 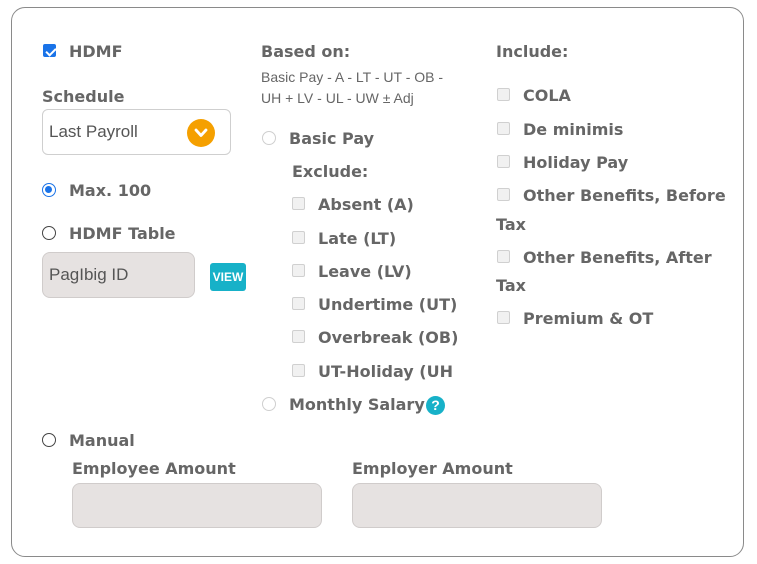 I want to click on schedule-select: Last Payroll, so click(x=136, y=132).